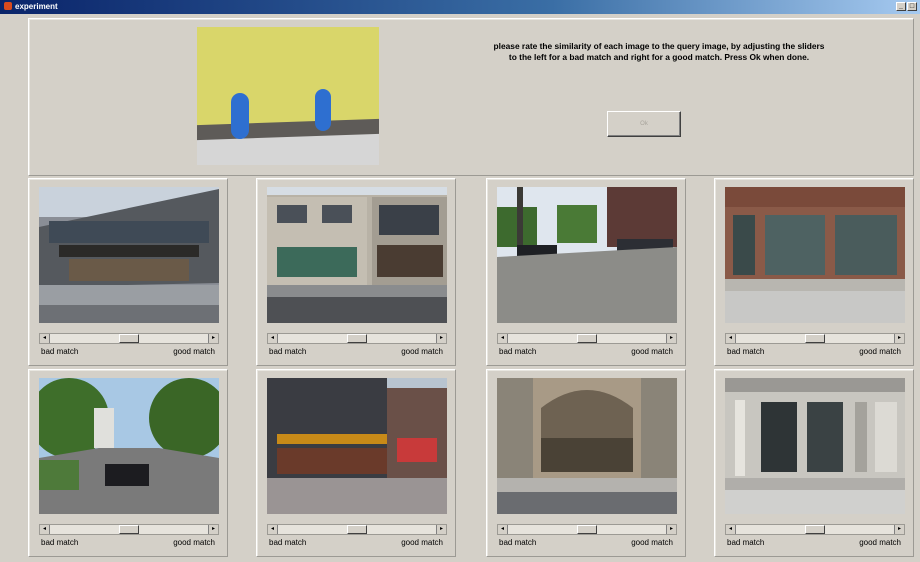  What do you see at coordinates (357, 446) in the screenshot?
I see `corner-store-photo-icon` at bounding box center [357, 446].